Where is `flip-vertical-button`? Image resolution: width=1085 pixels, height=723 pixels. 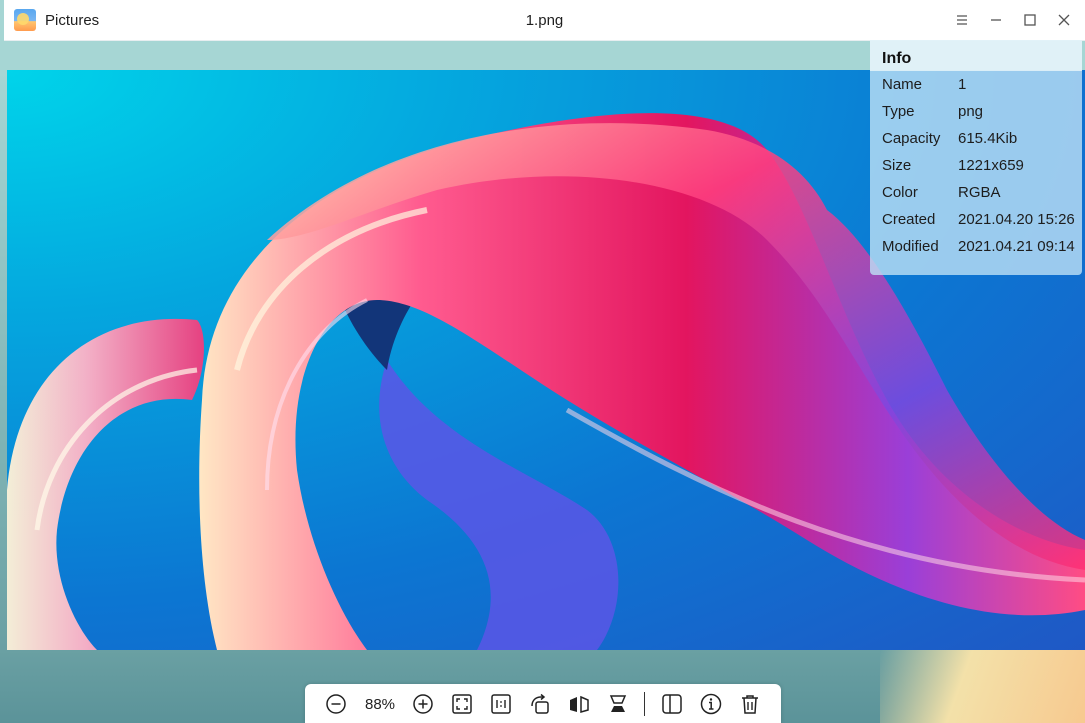 flip-vertical-button is located at coordinates (618, 704).